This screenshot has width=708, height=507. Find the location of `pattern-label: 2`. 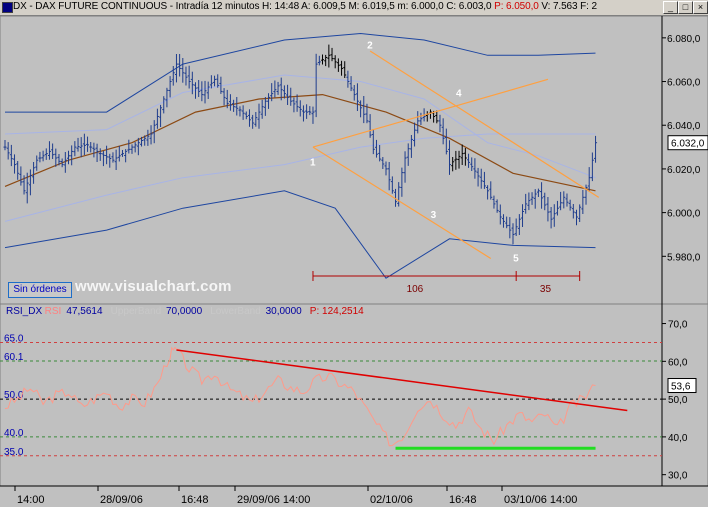

pattern-label: 2 is located at coordinates (370, 45).